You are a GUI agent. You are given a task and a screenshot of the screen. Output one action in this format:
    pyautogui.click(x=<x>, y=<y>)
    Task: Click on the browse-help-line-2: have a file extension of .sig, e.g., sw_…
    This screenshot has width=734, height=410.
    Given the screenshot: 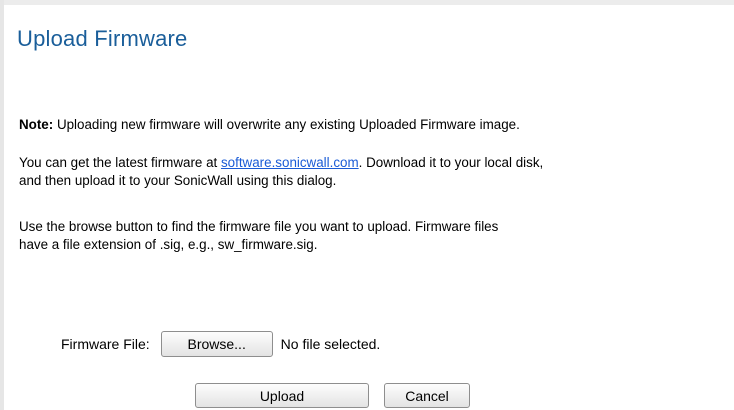 What is the action you would take?
    pyautogui.click(x=168, y=244)
    